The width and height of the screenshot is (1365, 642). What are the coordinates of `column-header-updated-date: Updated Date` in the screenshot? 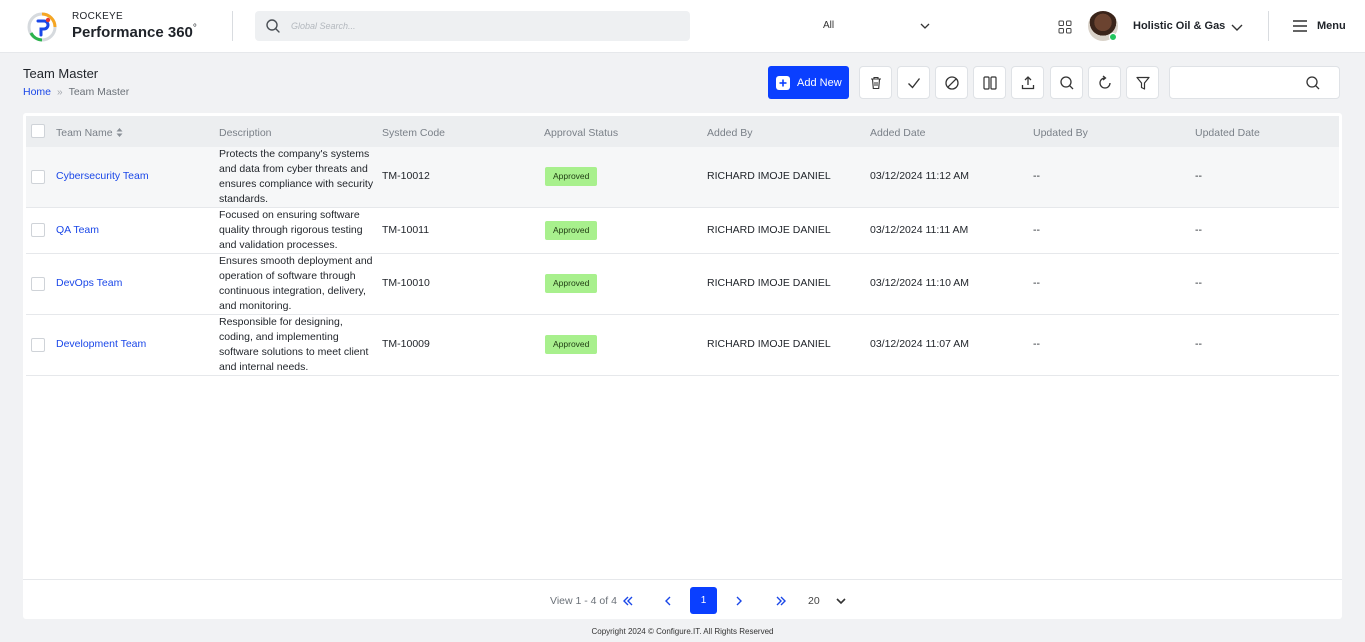 It's located at (1227, 133).